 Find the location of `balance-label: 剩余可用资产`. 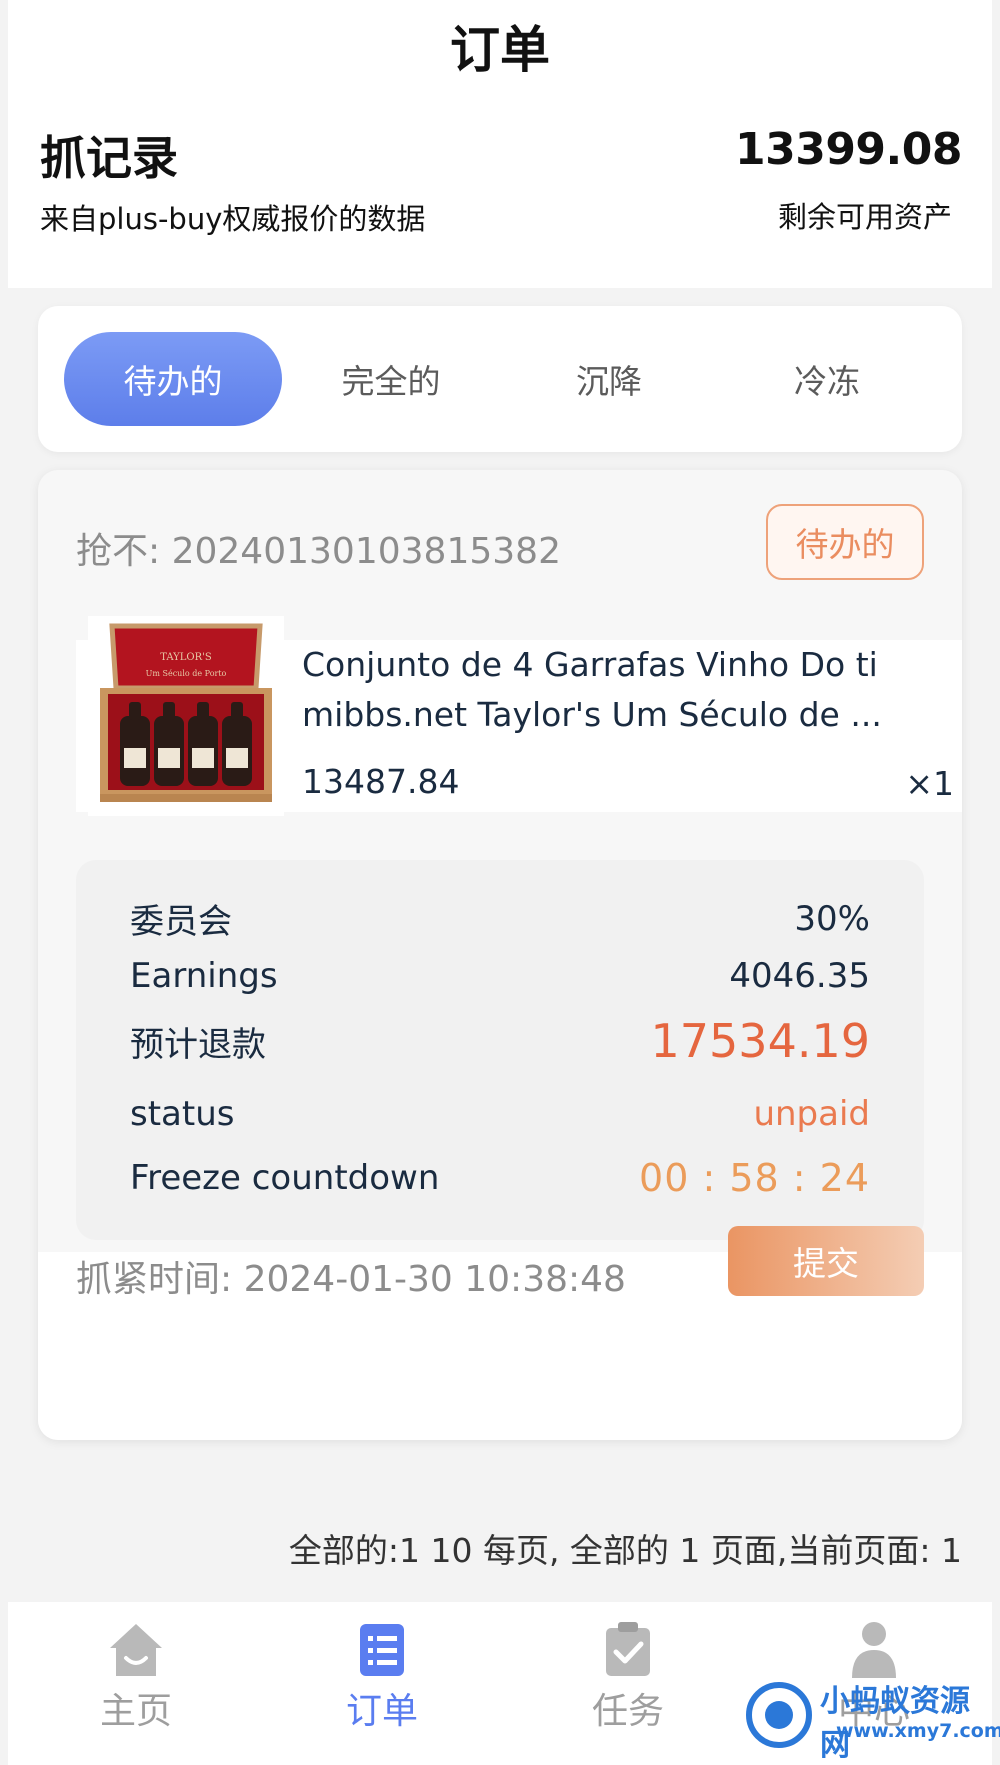

balance-label: 剩余可用资产 is located at coordinates (864, 217).